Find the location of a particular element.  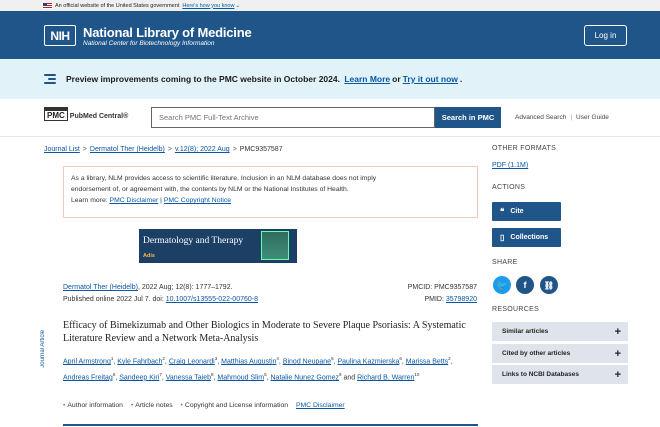

author-affiliation: 7 is located at coordinates (160, 374).